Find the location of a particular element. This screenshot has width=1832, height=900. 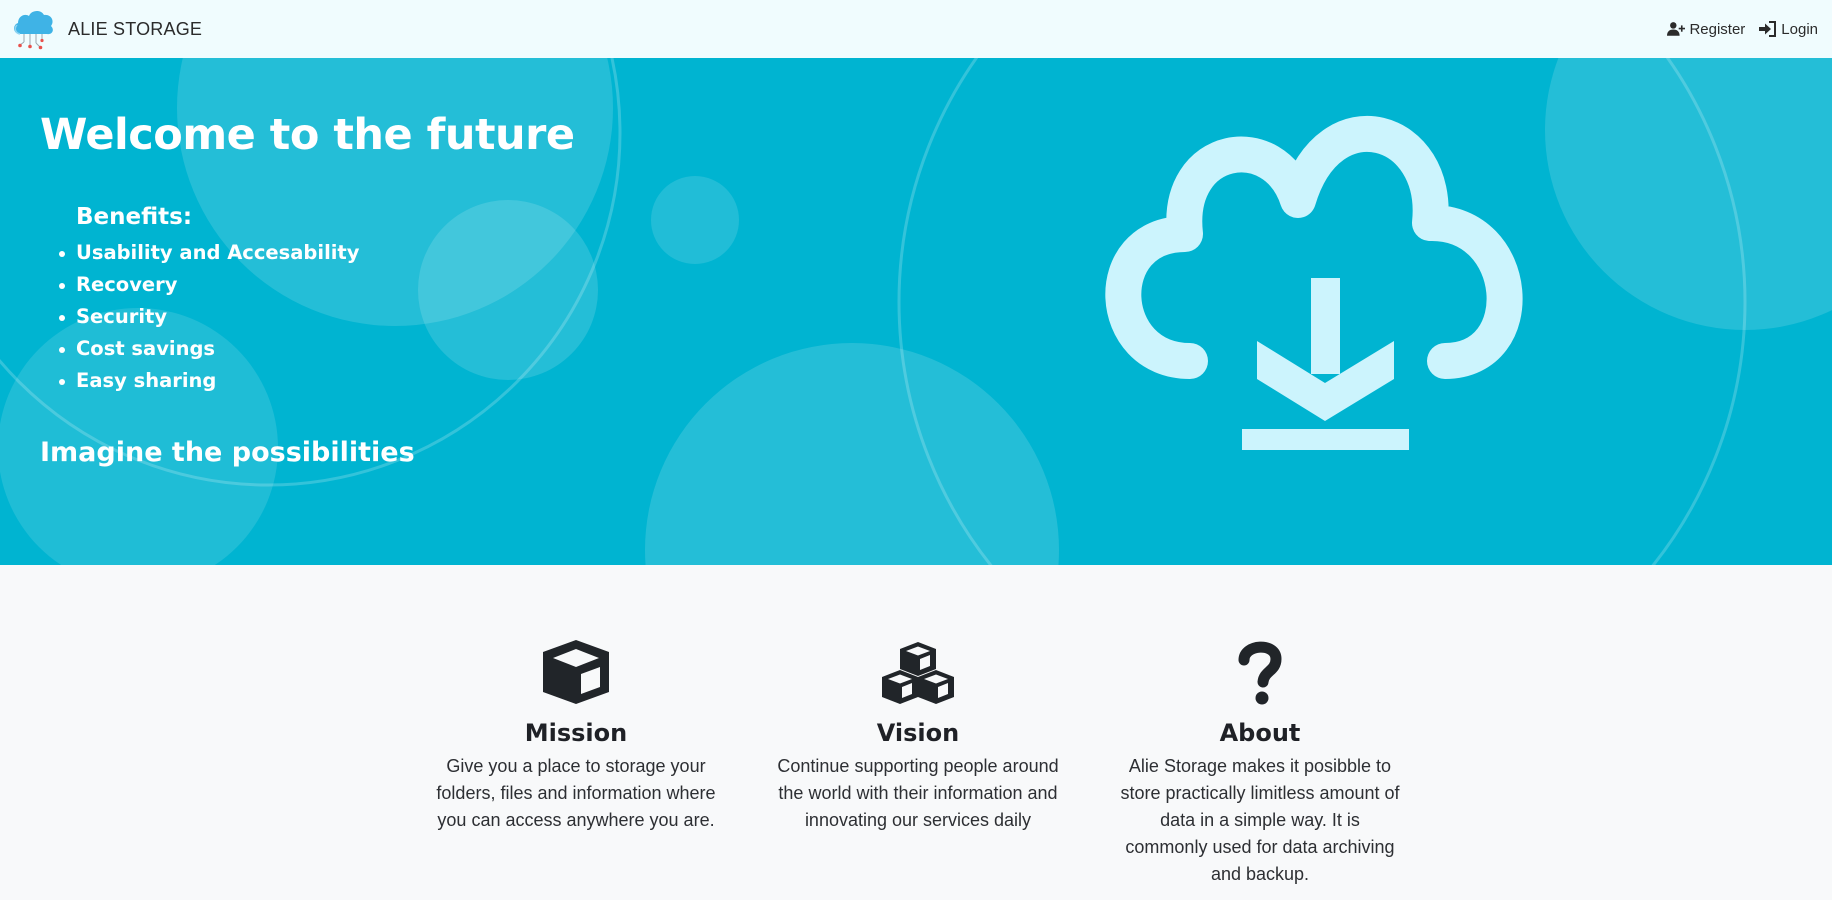

benefit-item: Security is located at coordinates (317, 317).